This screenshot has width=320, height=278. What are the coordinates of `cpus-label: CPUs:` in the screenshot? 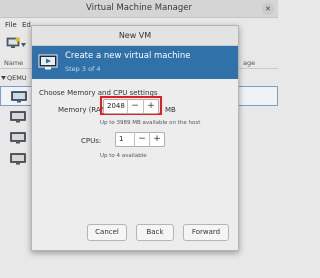 It's located at (91, 141).